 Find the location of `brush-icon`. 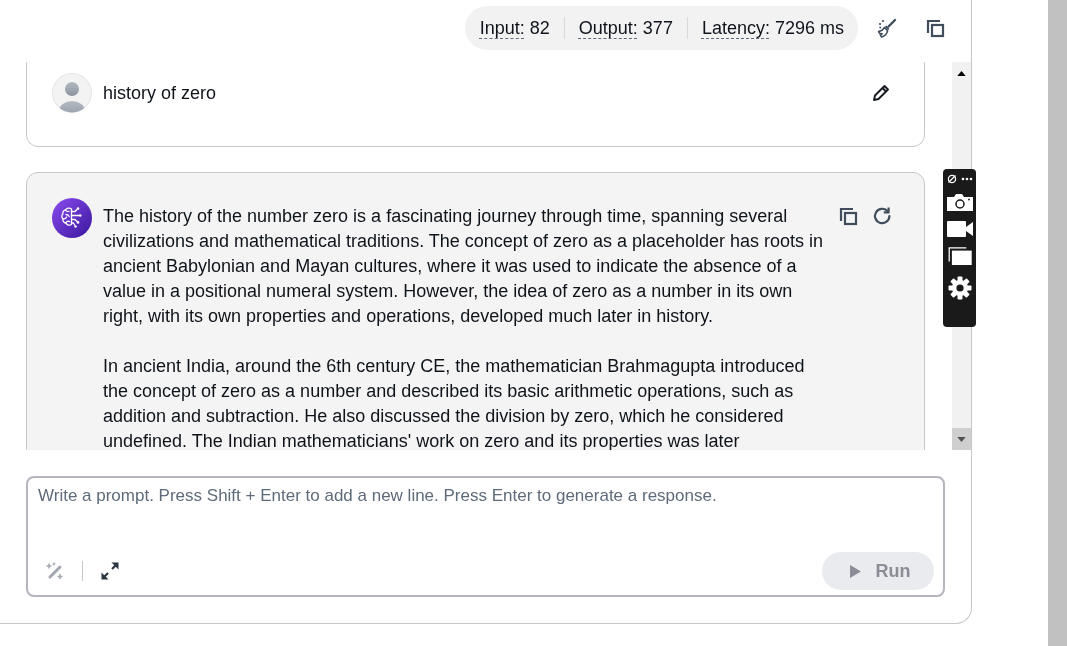

brush-icon is located at coordinates (887, 28).